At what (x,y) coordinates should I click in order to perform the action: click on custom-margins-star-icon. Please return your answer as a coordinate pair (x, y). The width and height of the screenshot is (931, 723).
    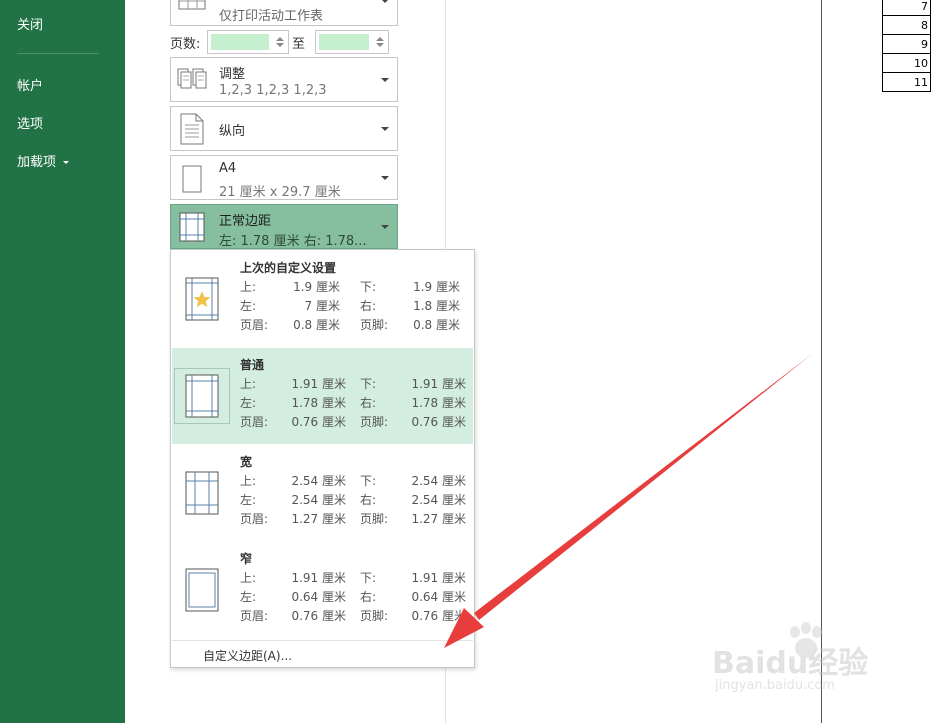
    Looking at the image, I should click on (202, 299).